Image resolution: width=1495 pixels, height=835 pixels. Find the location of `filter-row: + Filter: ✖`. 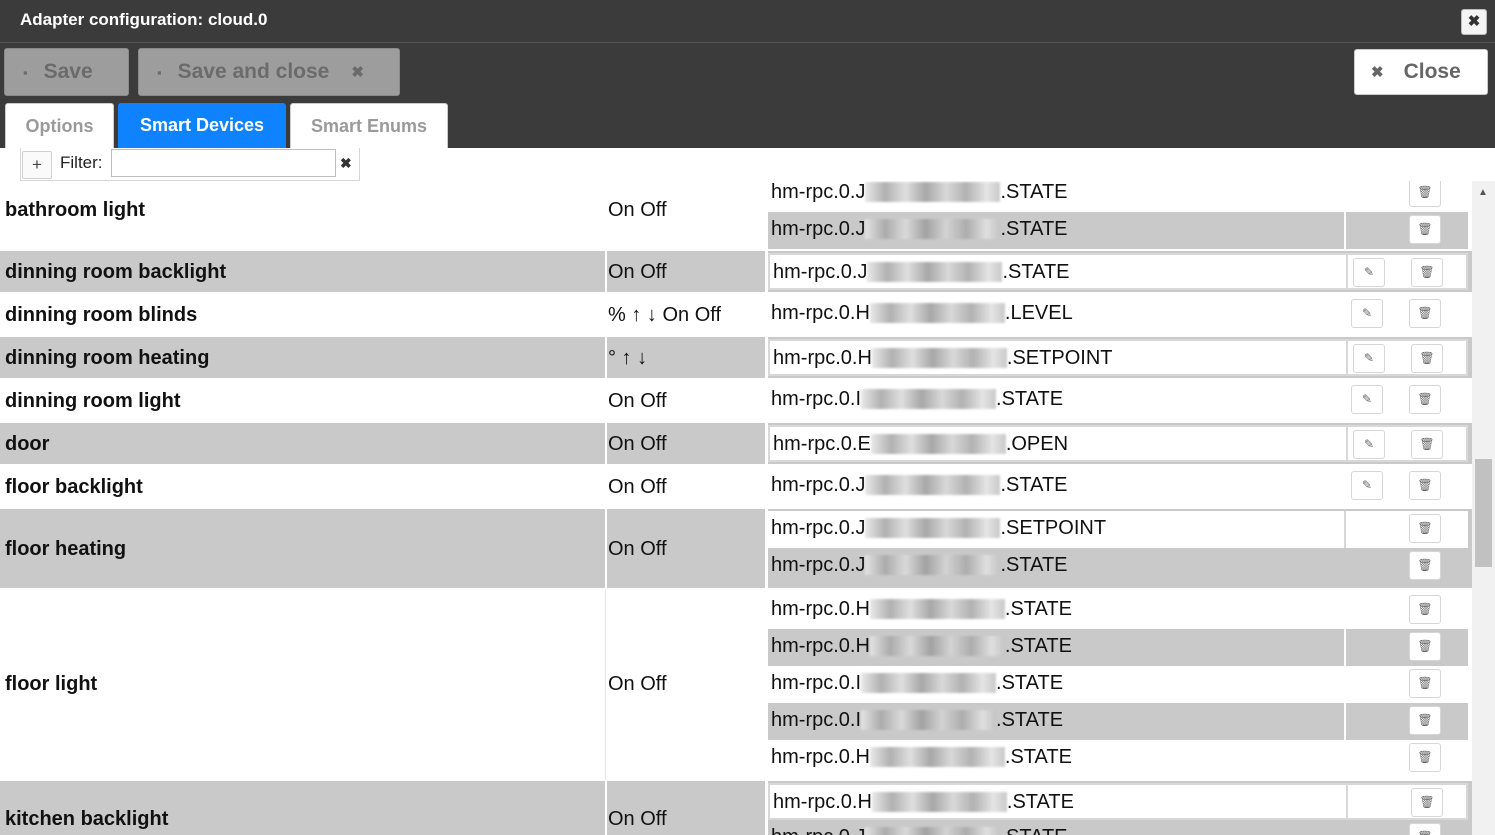

filter-row: + Filter: ✖ is located at coordinates (747, 164).